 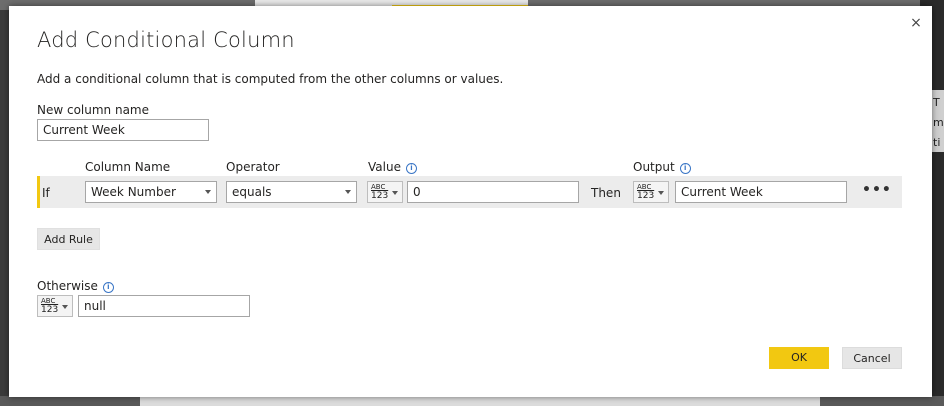 I want to click on cancel-button: Cancel, so click(x=872, y=358).